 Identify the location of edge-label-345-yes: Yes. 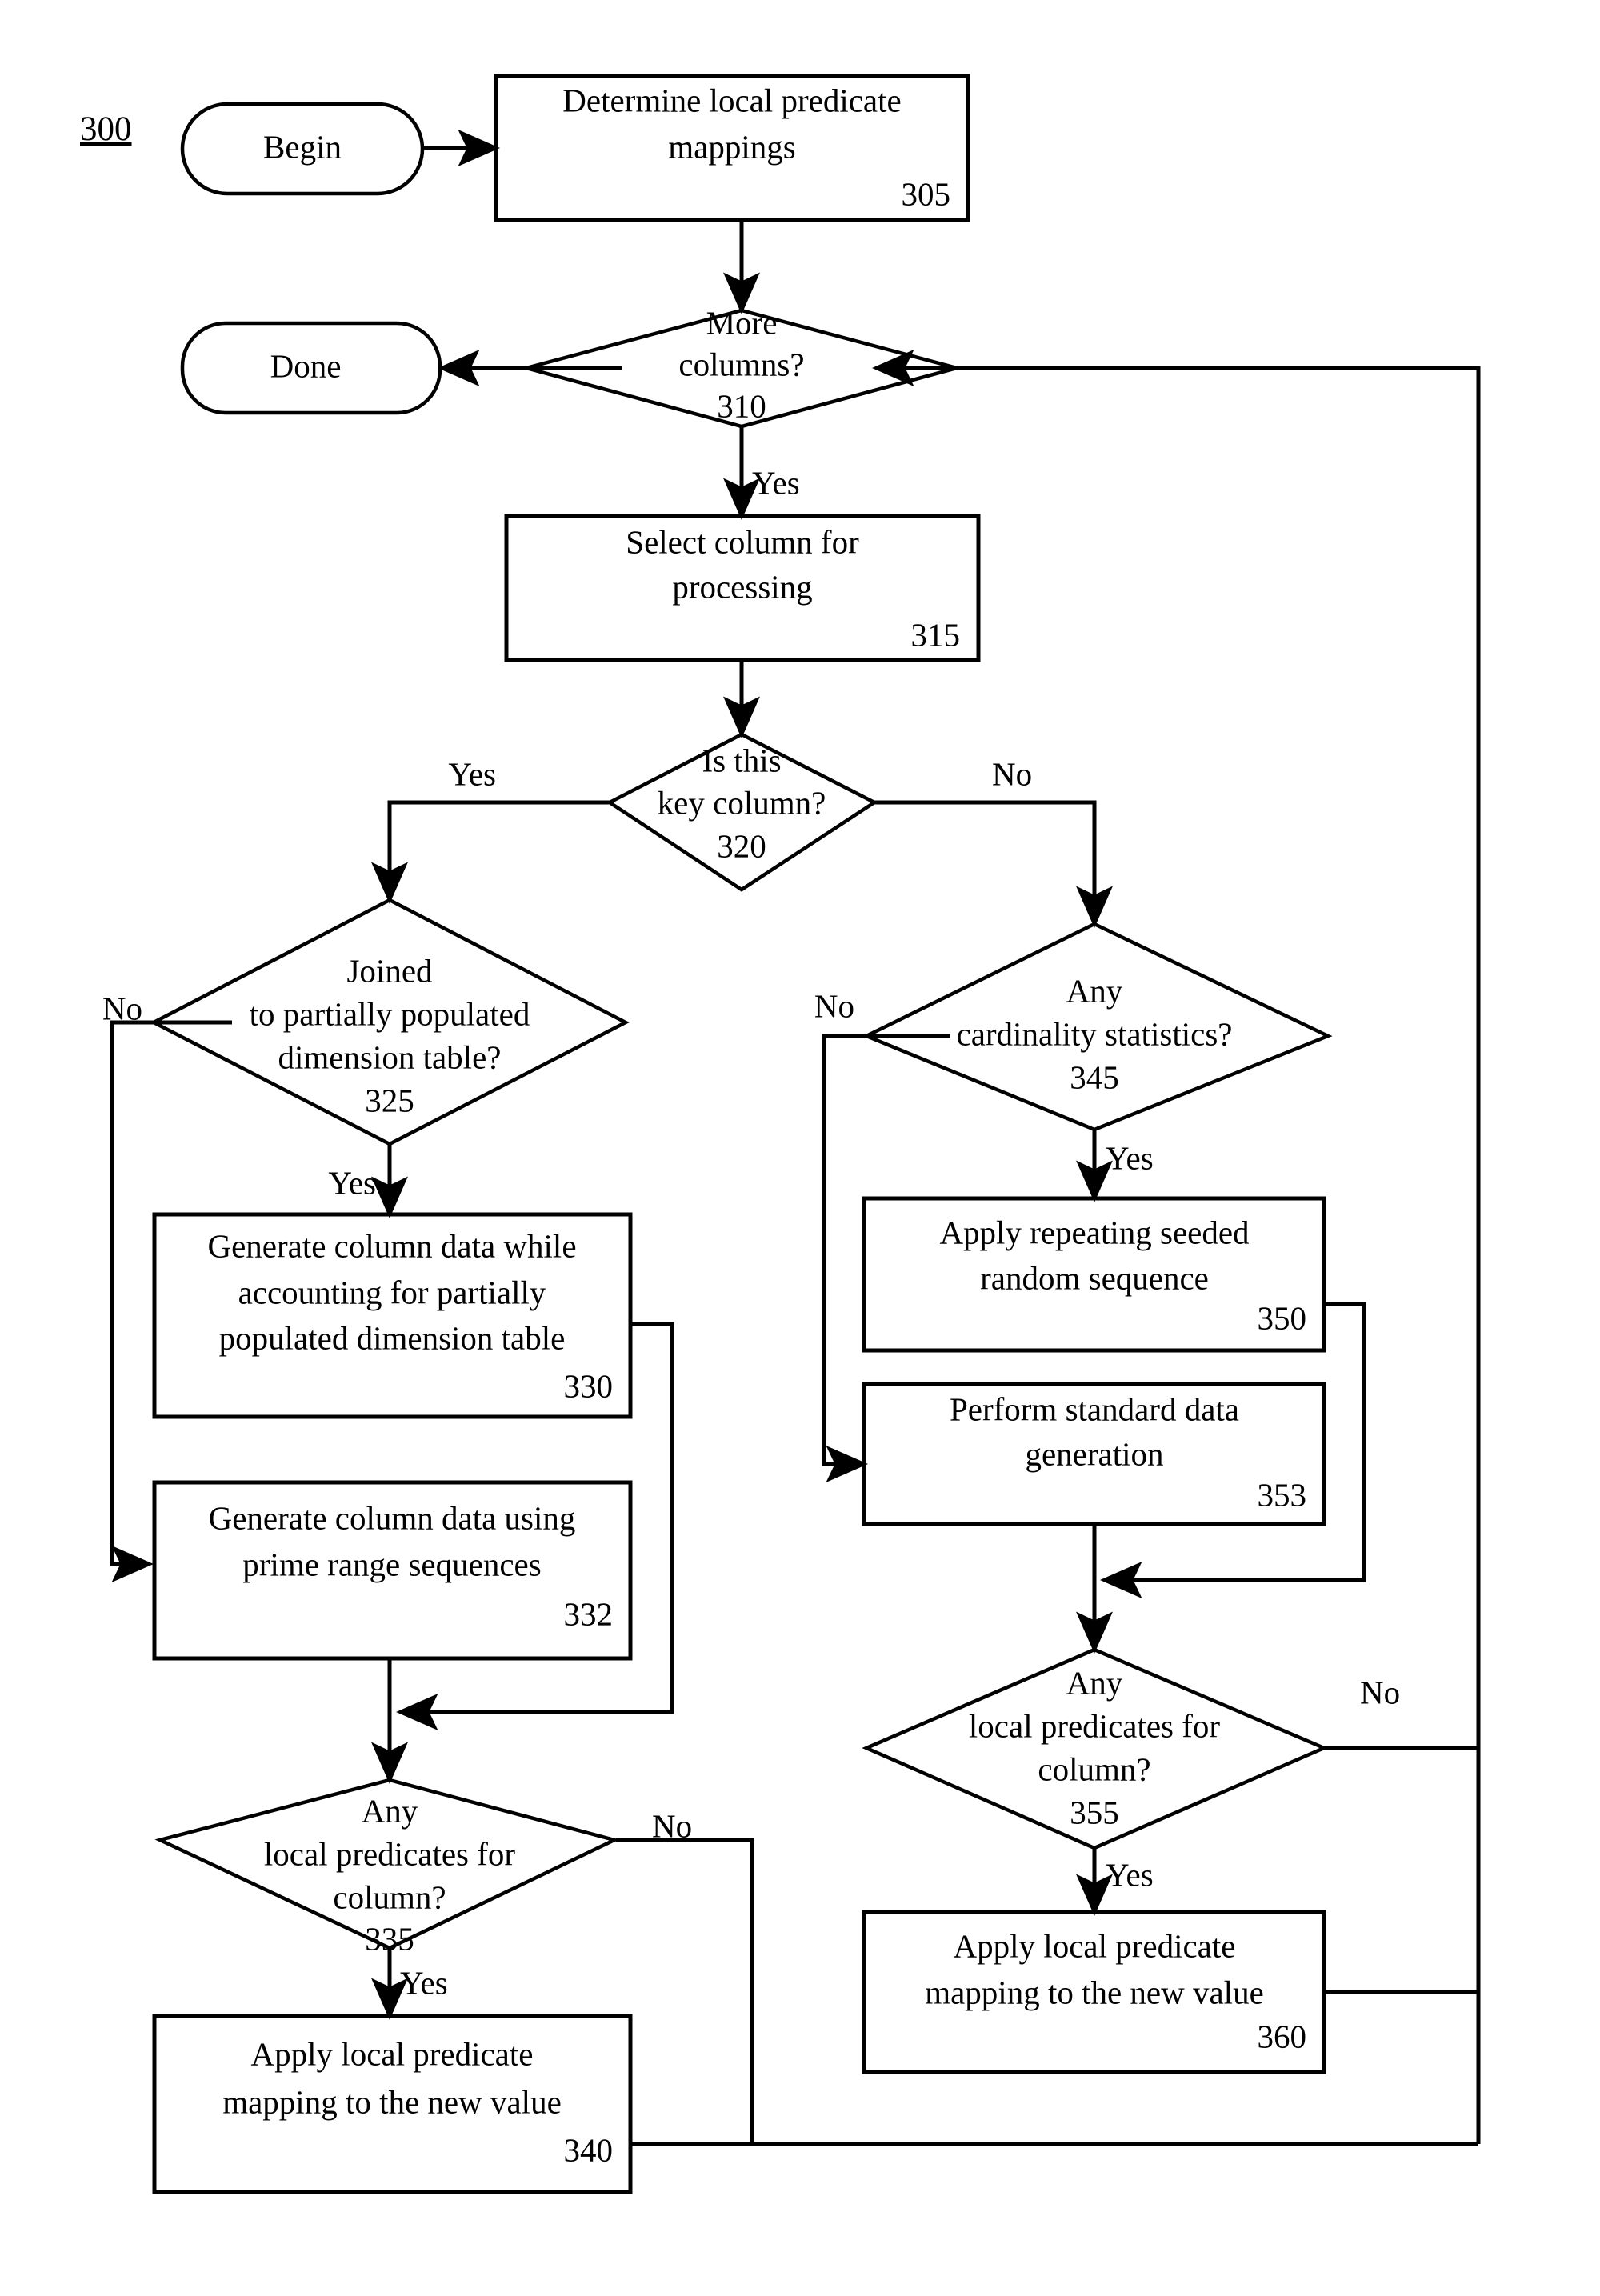
(1130, 1157).